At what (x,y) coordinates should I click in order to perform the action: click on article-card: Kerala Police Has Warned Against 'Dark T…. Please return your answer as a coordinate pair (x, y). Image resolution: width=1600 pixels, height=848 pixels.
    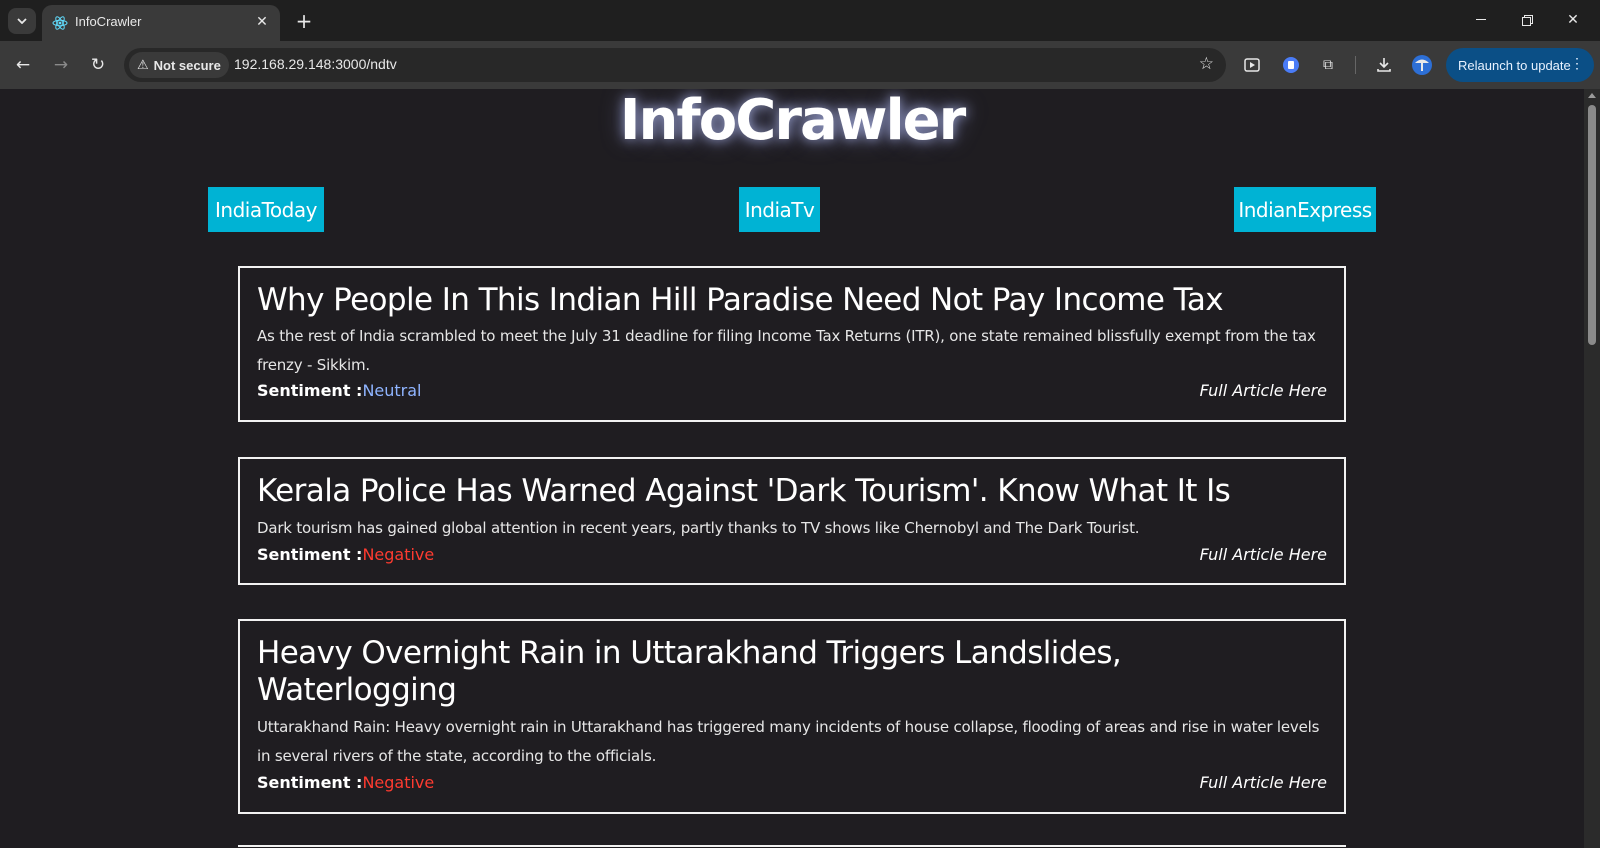
    Looking at the image, I should click on (792, 521).